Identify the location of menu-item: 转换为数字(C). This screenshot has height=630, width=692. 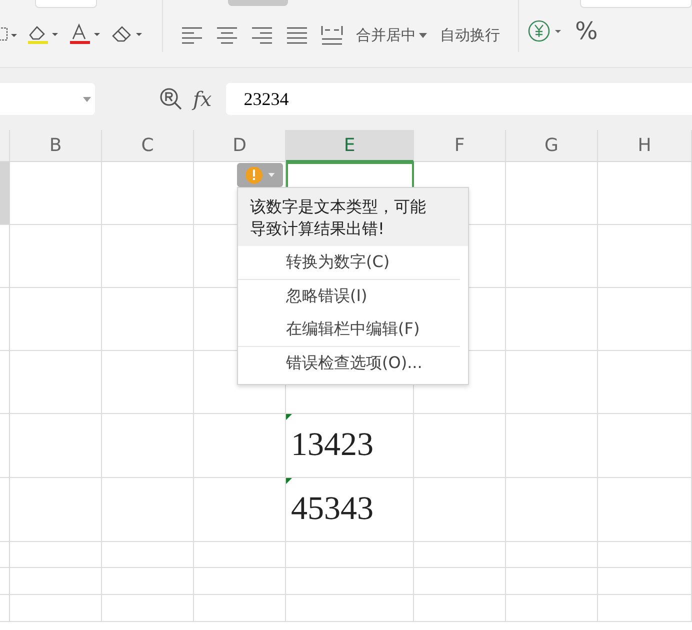
(349, 263).